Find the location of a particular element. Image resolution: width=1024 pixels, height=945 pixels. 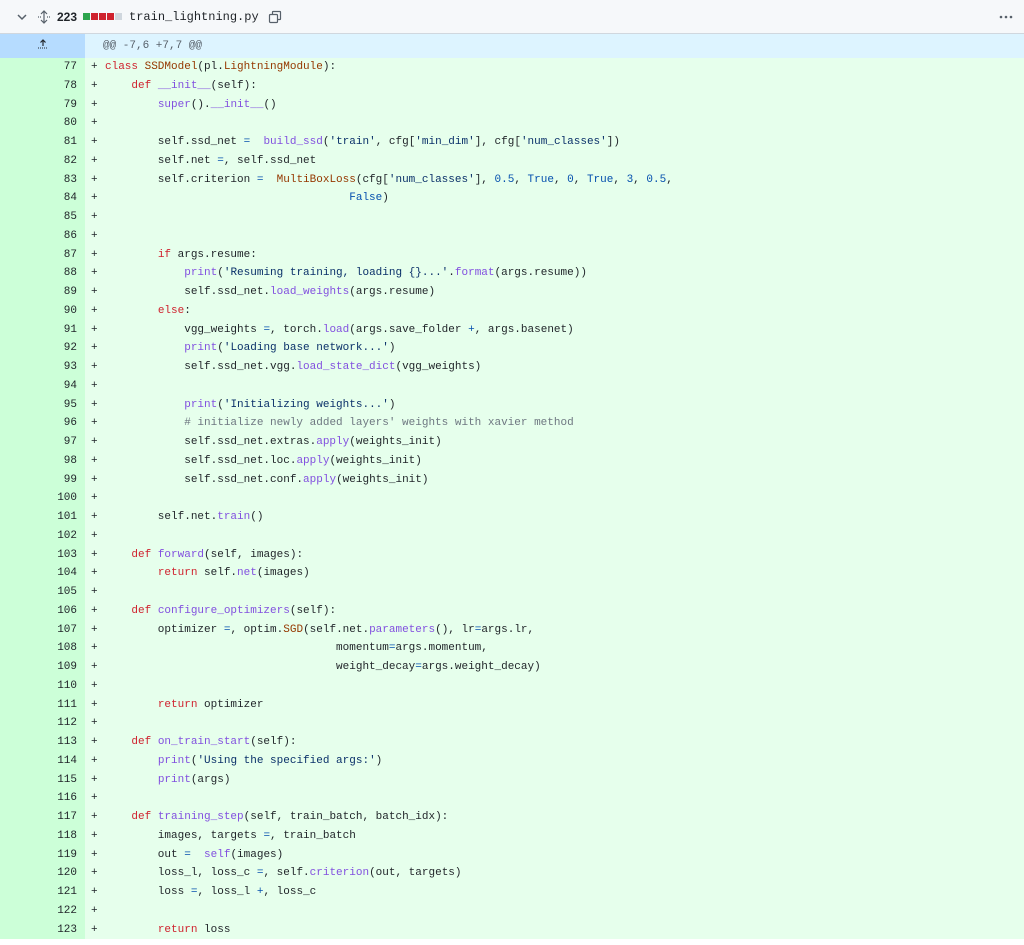

code-token: (self): is located at coordinates (313, 610).